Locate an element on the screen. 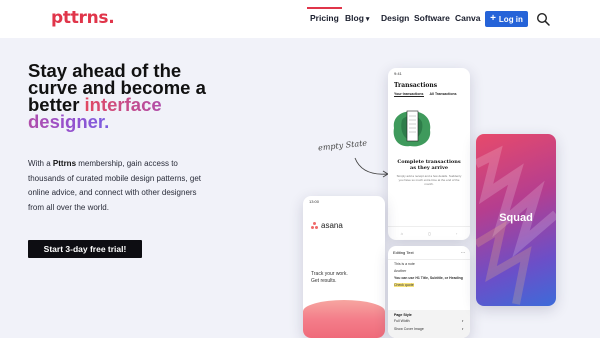 Image resolution: width=600 pixels, height=338 pixels. back-link: Editing Text is located at coordinates (403, 252).